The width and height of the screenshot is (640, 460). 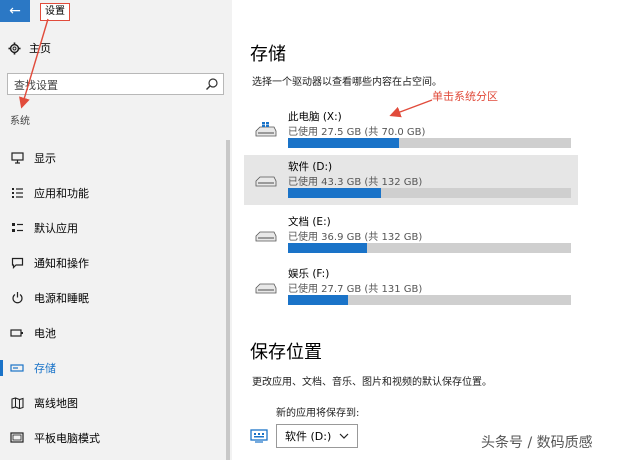 I want to click on sidebar-item-label: 平板电脑模式, so click(x=67, y=438).